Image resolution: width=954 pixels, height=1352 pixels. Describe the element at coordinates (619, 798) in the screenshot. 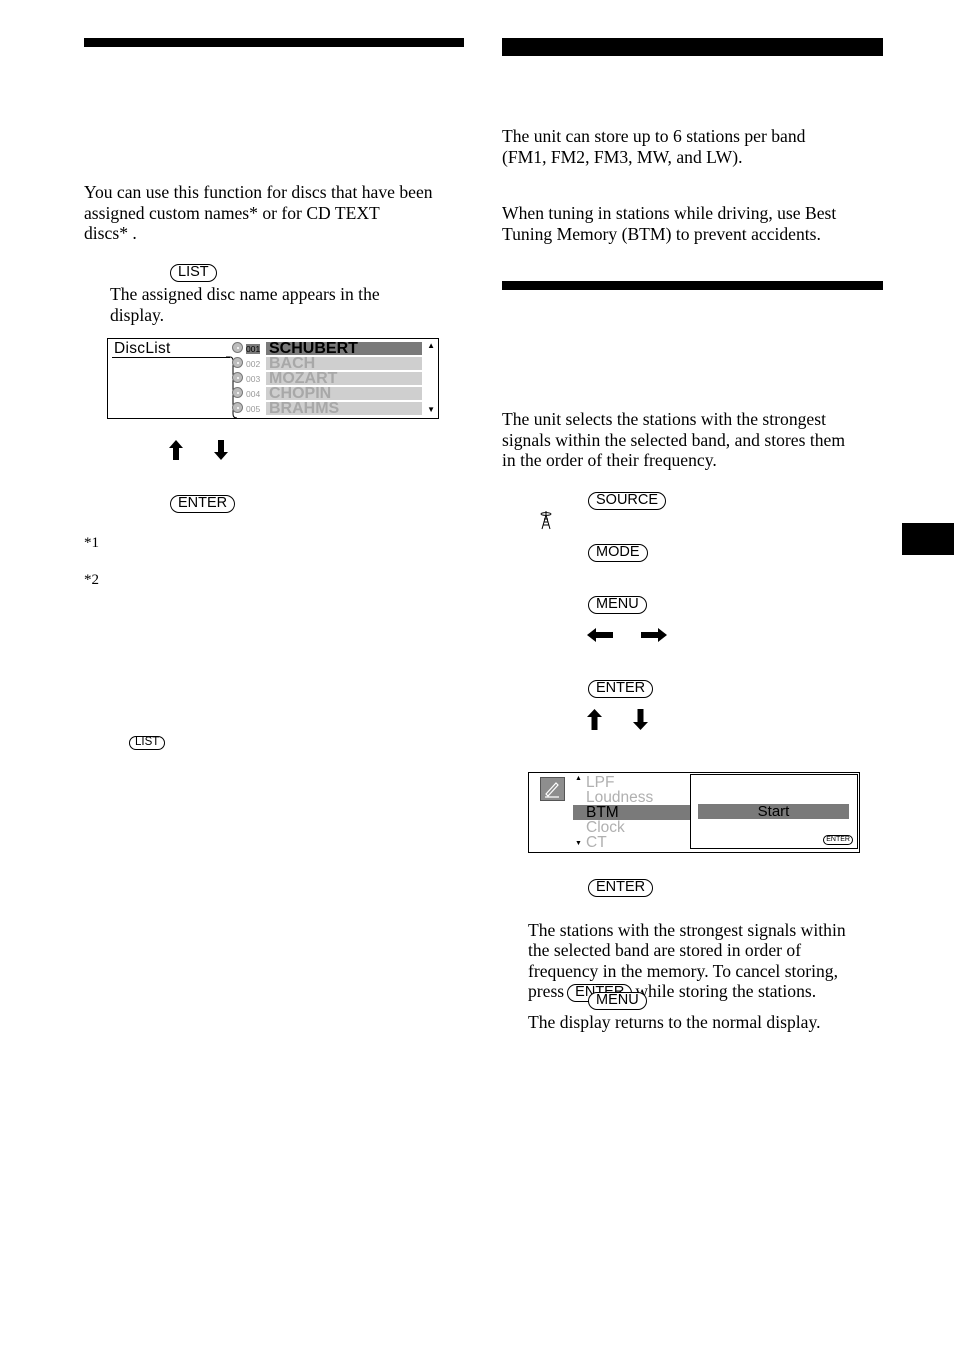

I see `menu-item-loudness: Loudness` at that location.